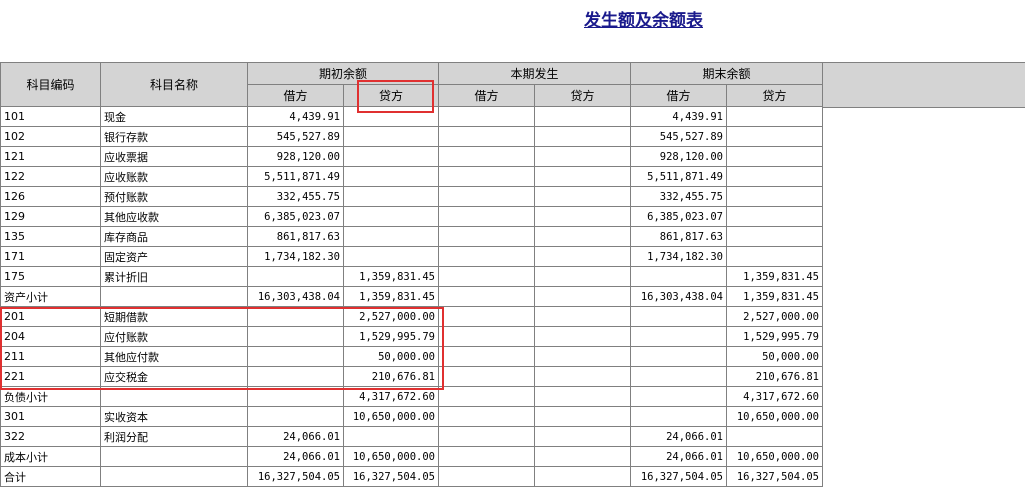 This screenshot has height=503, width=1025. Describe the element at coordinates (295, 156) in the screenshot. I see `row-opening-debit: 928,120.00` at that location.